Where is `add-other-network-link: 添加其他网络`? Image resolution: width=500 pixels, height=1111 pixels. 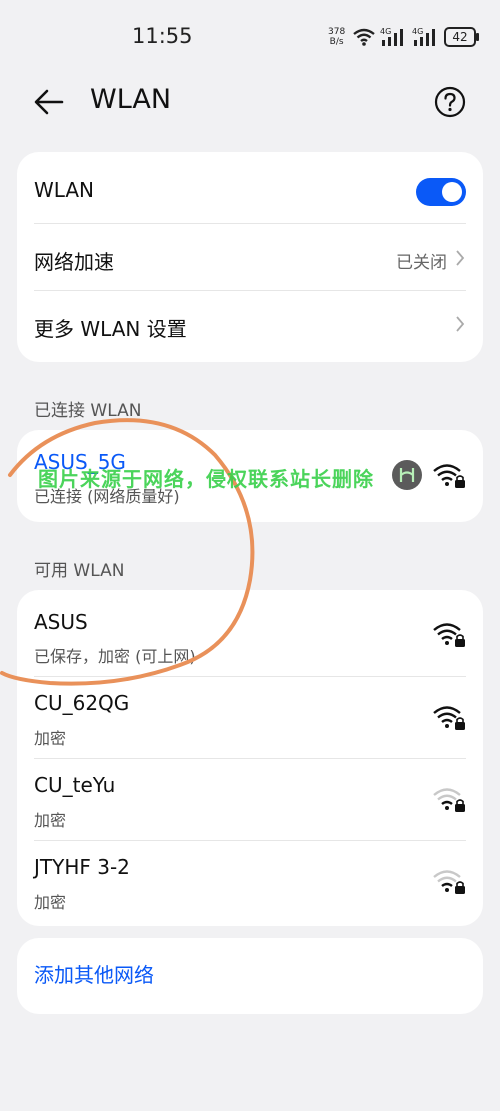 add-other-network-link: 添加其他网络 is located at coordinates (94, 973).